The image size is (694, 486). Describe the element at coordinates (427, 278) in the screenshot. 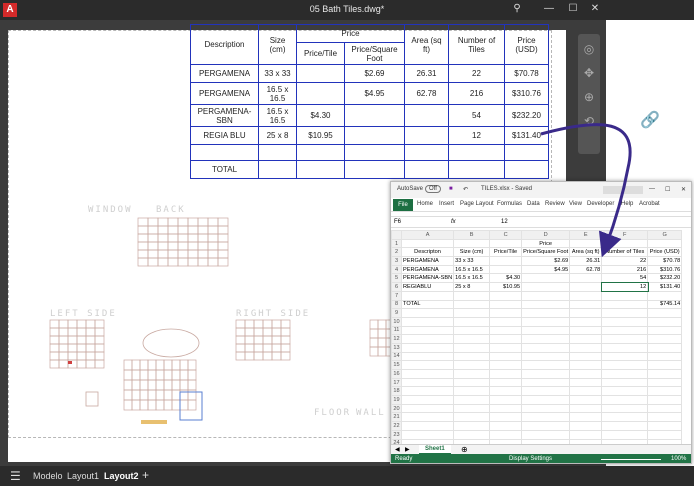

I see `sheet-cell: PERGAMENA-SBN` at that location.